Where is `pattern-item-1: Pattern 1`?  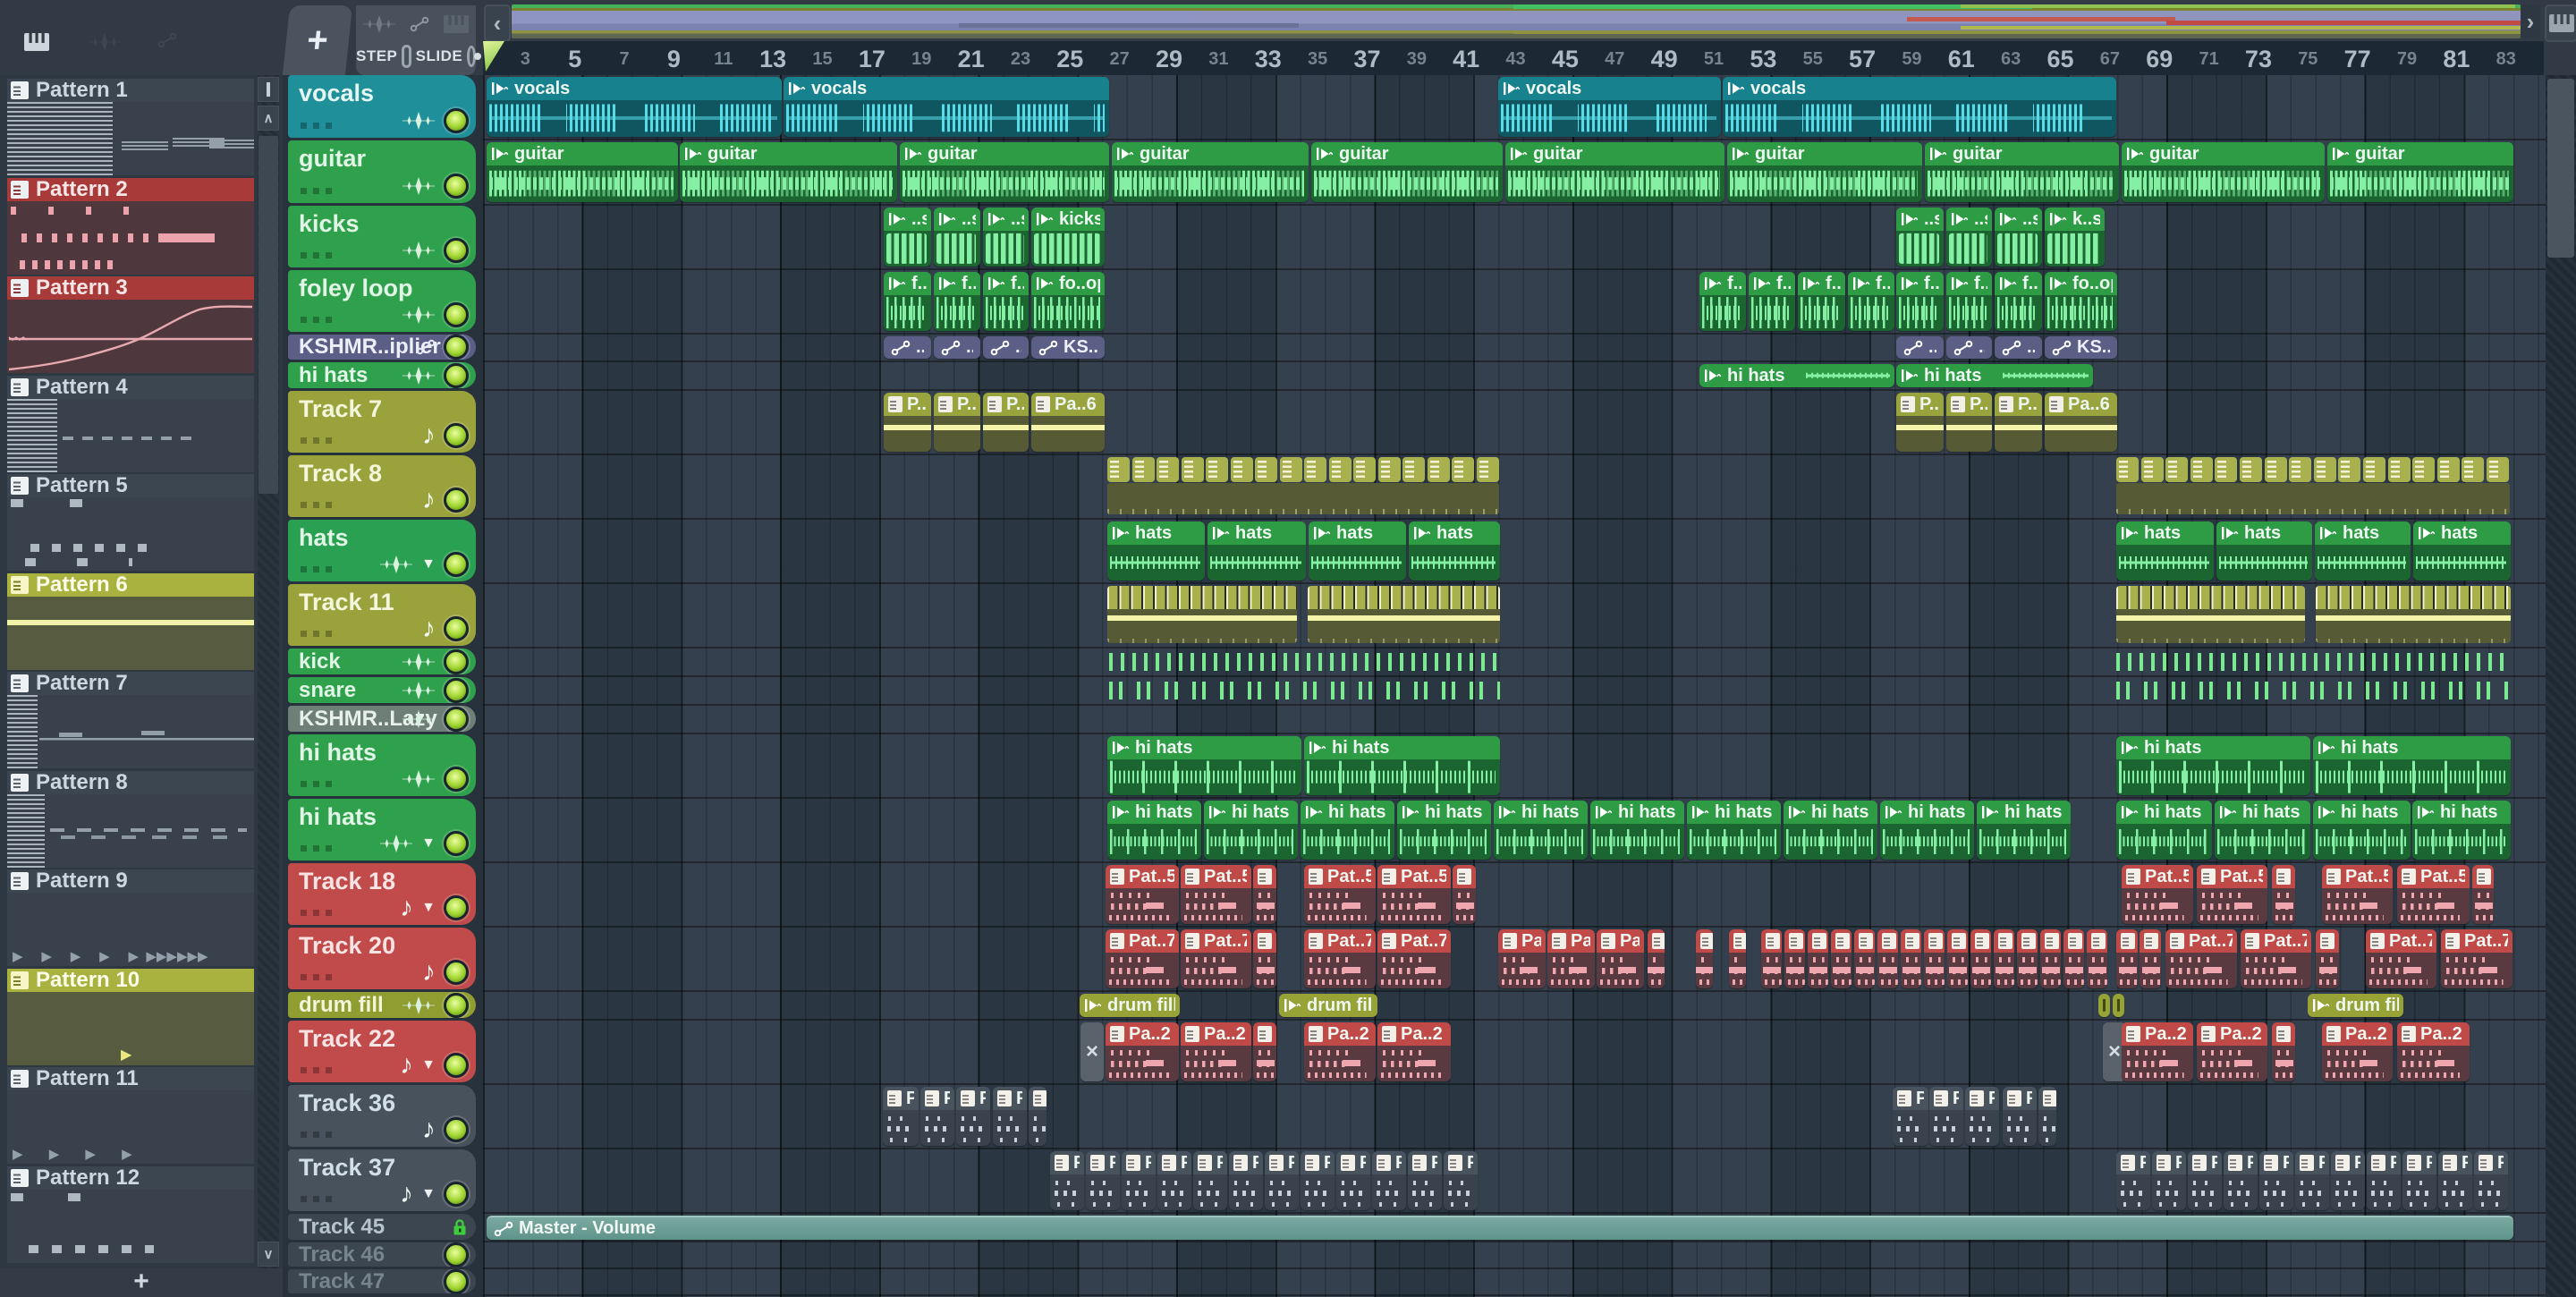 pattern-item-1: Pattern 1 is located at coordinates (130, 126).